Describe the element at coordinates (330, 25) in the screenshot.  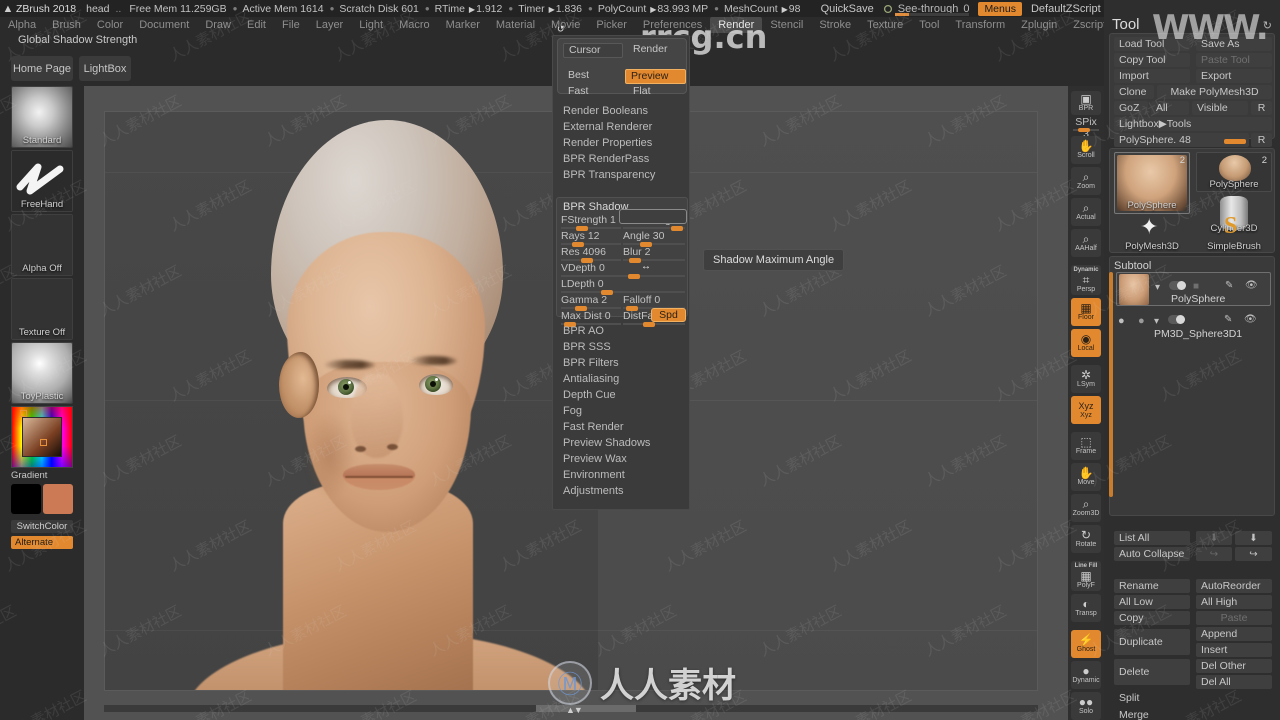
I see `menu-item-layer: Layer` at that location.